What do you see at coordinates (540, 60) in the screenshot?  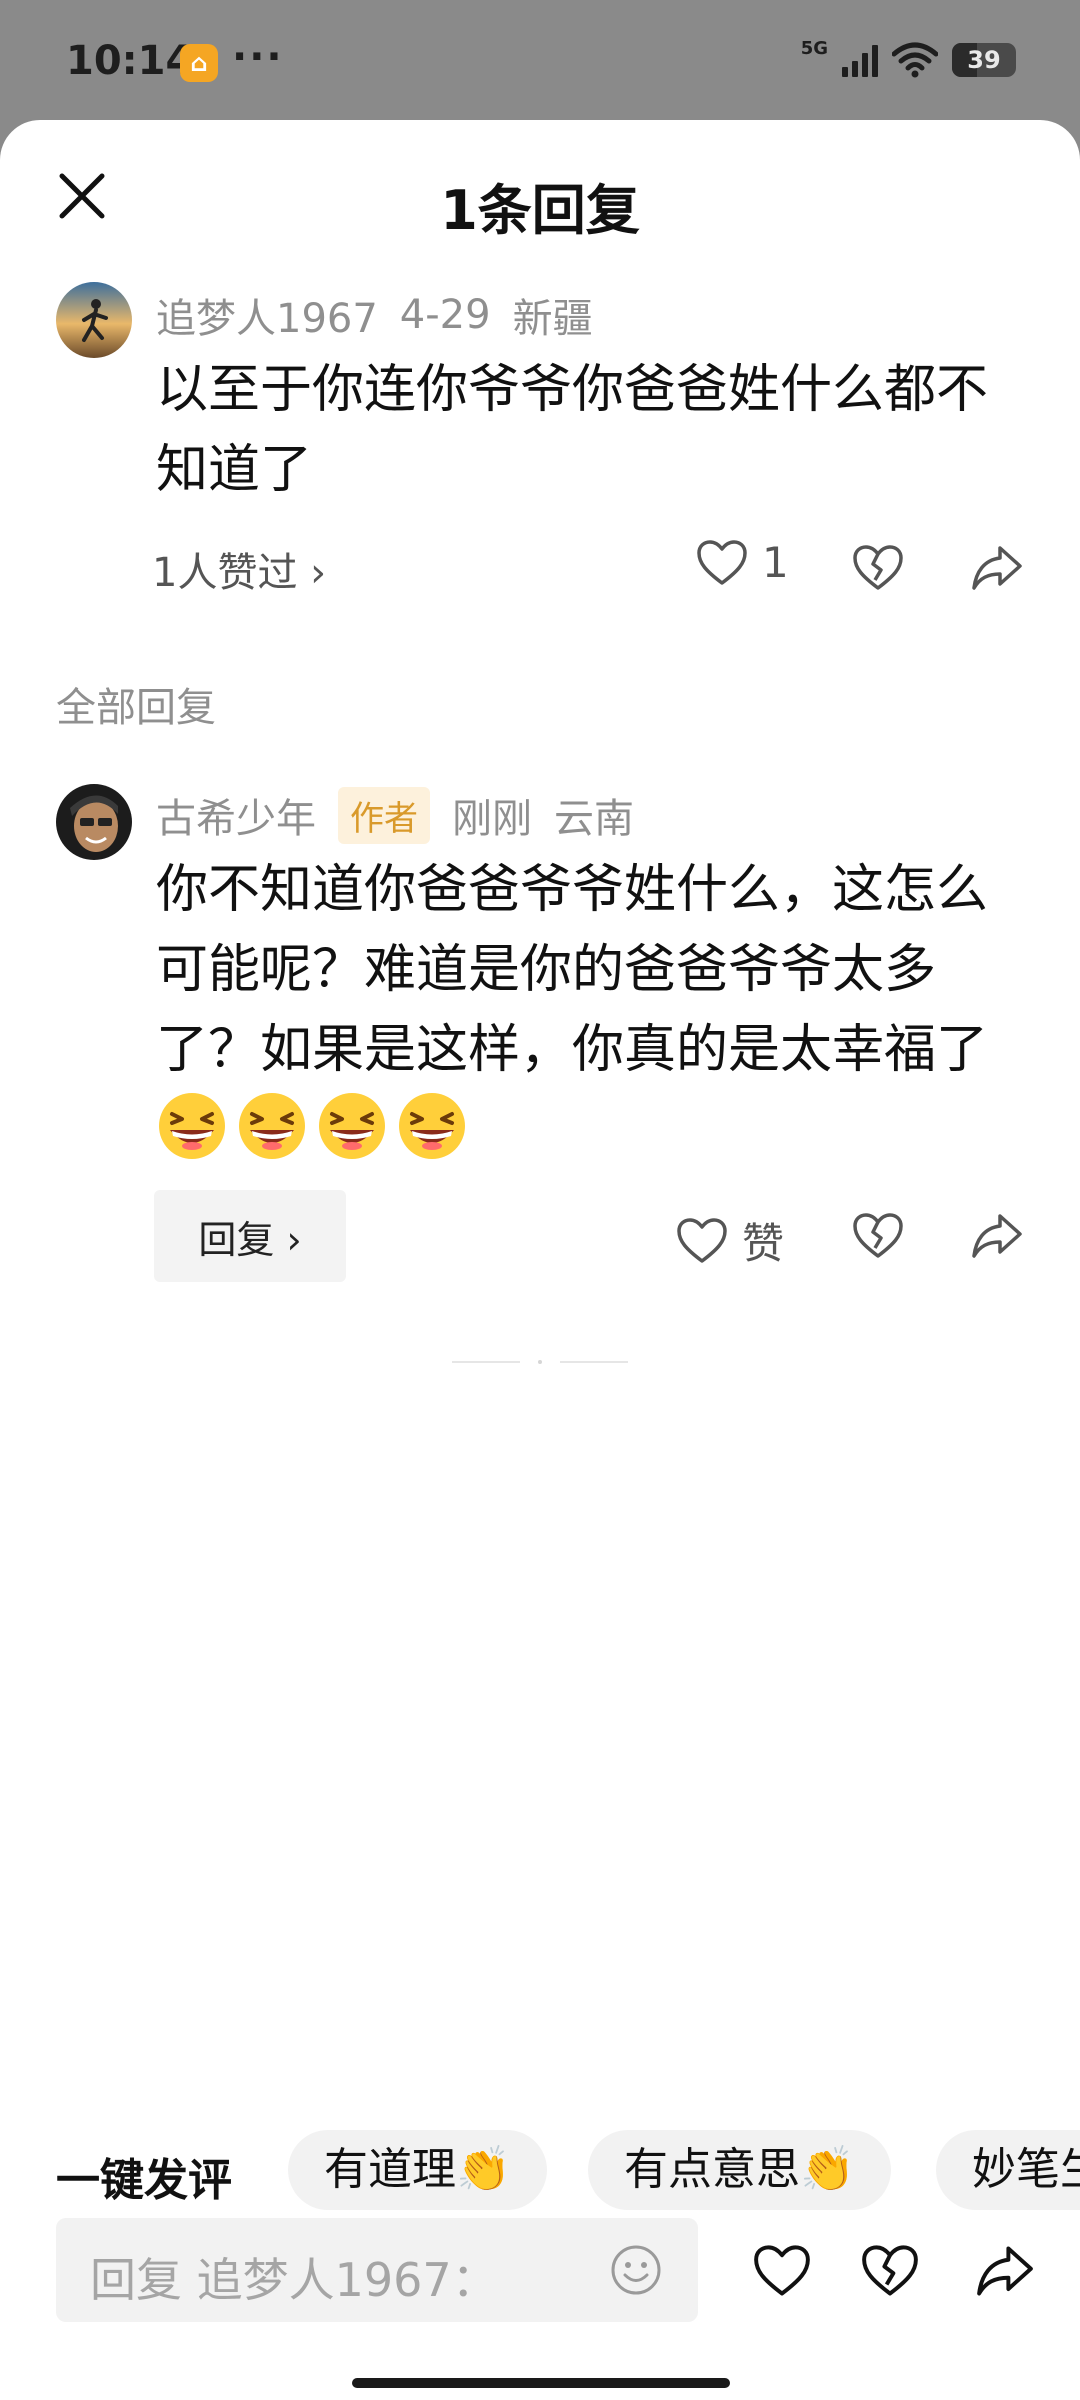 I see `status-bar: 10:14 ⌂ ··· 5G 39` at bounding box center [540, 60].